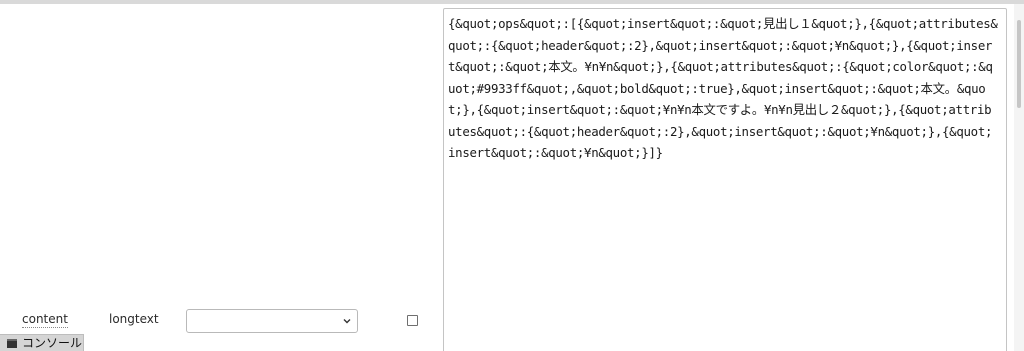 This screenshot has width=1024, height=351. Describe the element at coordinates (347, 321) in the screenshot. I see `chevron-down-icon` at that location.